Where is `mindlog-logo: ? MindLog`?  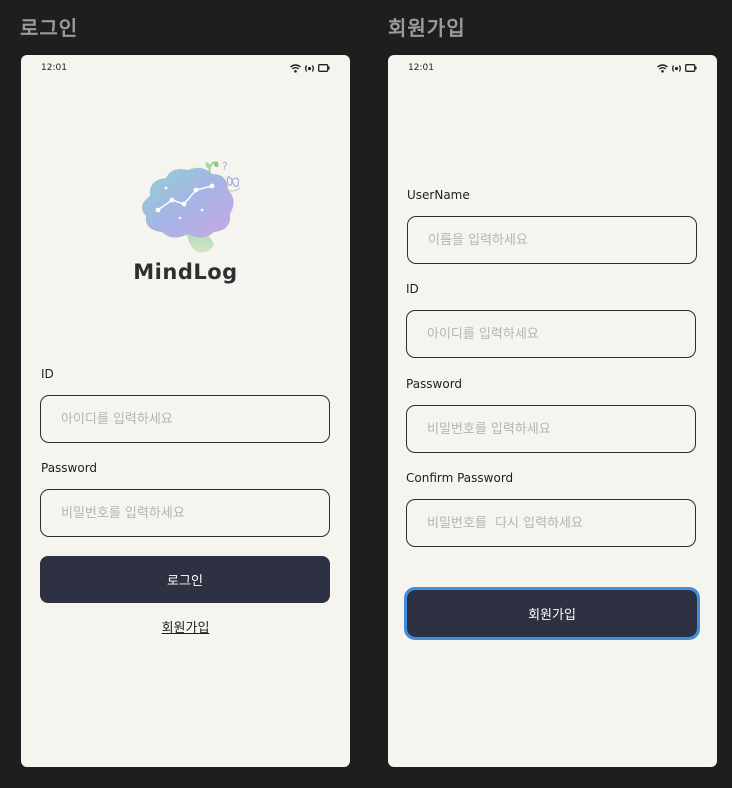 mindlog-logo: ? MindLog is located at coordinates (185, 221).